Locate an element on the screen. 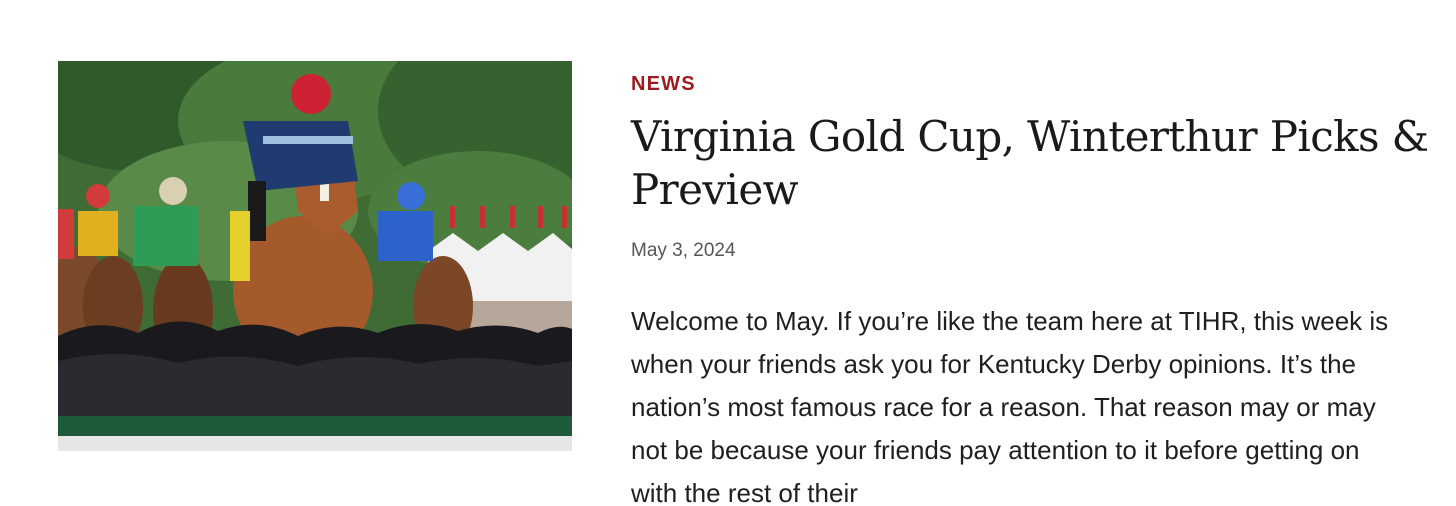 Image resolution: width=1456 pixels, height=506 pixels. article-category: NEWS is located at coordinates (1031, 84).